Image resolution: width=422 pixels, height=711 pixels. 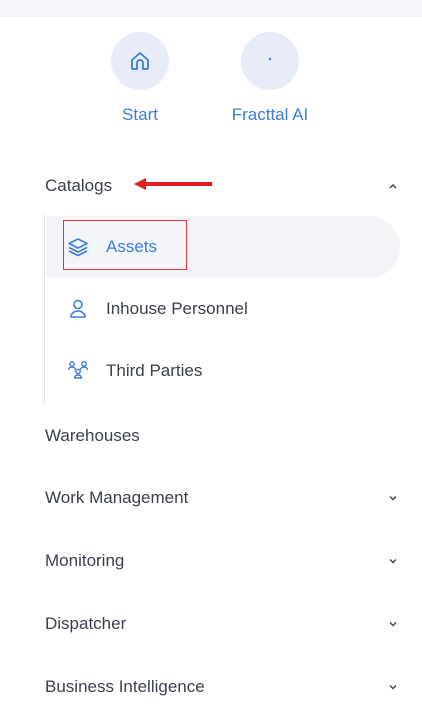 I want to click on work-management-label: Work Management, so click(x=117, y=497).